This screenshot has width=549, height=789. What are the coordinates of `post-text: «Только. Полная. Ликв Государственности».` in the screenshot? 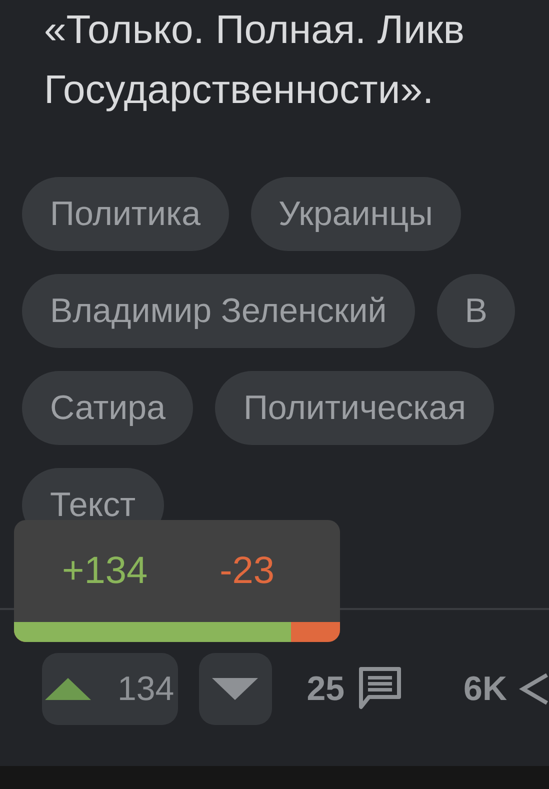 It's located at (255, 60).